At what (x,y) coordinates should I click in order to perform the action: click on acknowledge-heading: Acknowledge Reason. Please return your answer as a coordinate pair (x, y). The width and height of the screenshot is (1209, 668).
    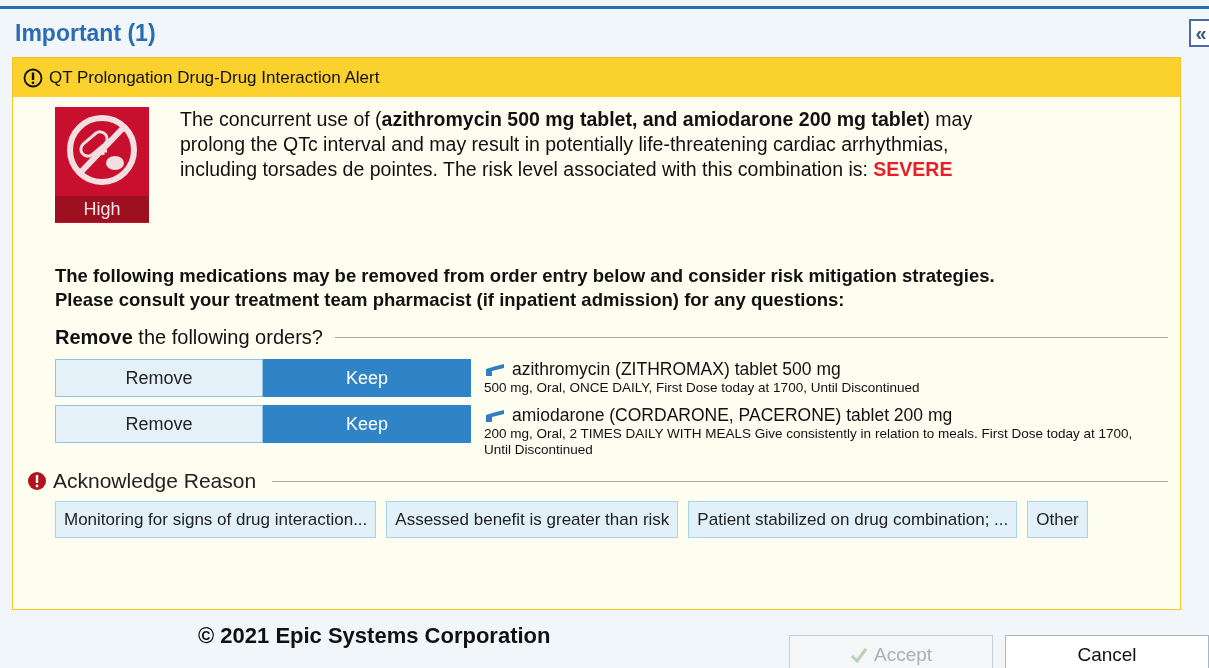
    Looking at the image, I should click on (155, 481).